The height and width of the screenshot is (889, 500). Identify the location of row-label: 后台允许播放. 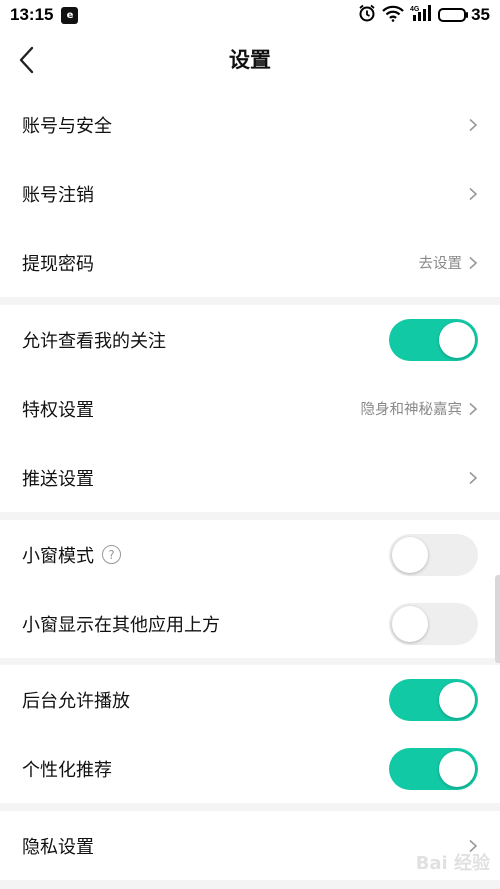
(76, 701).